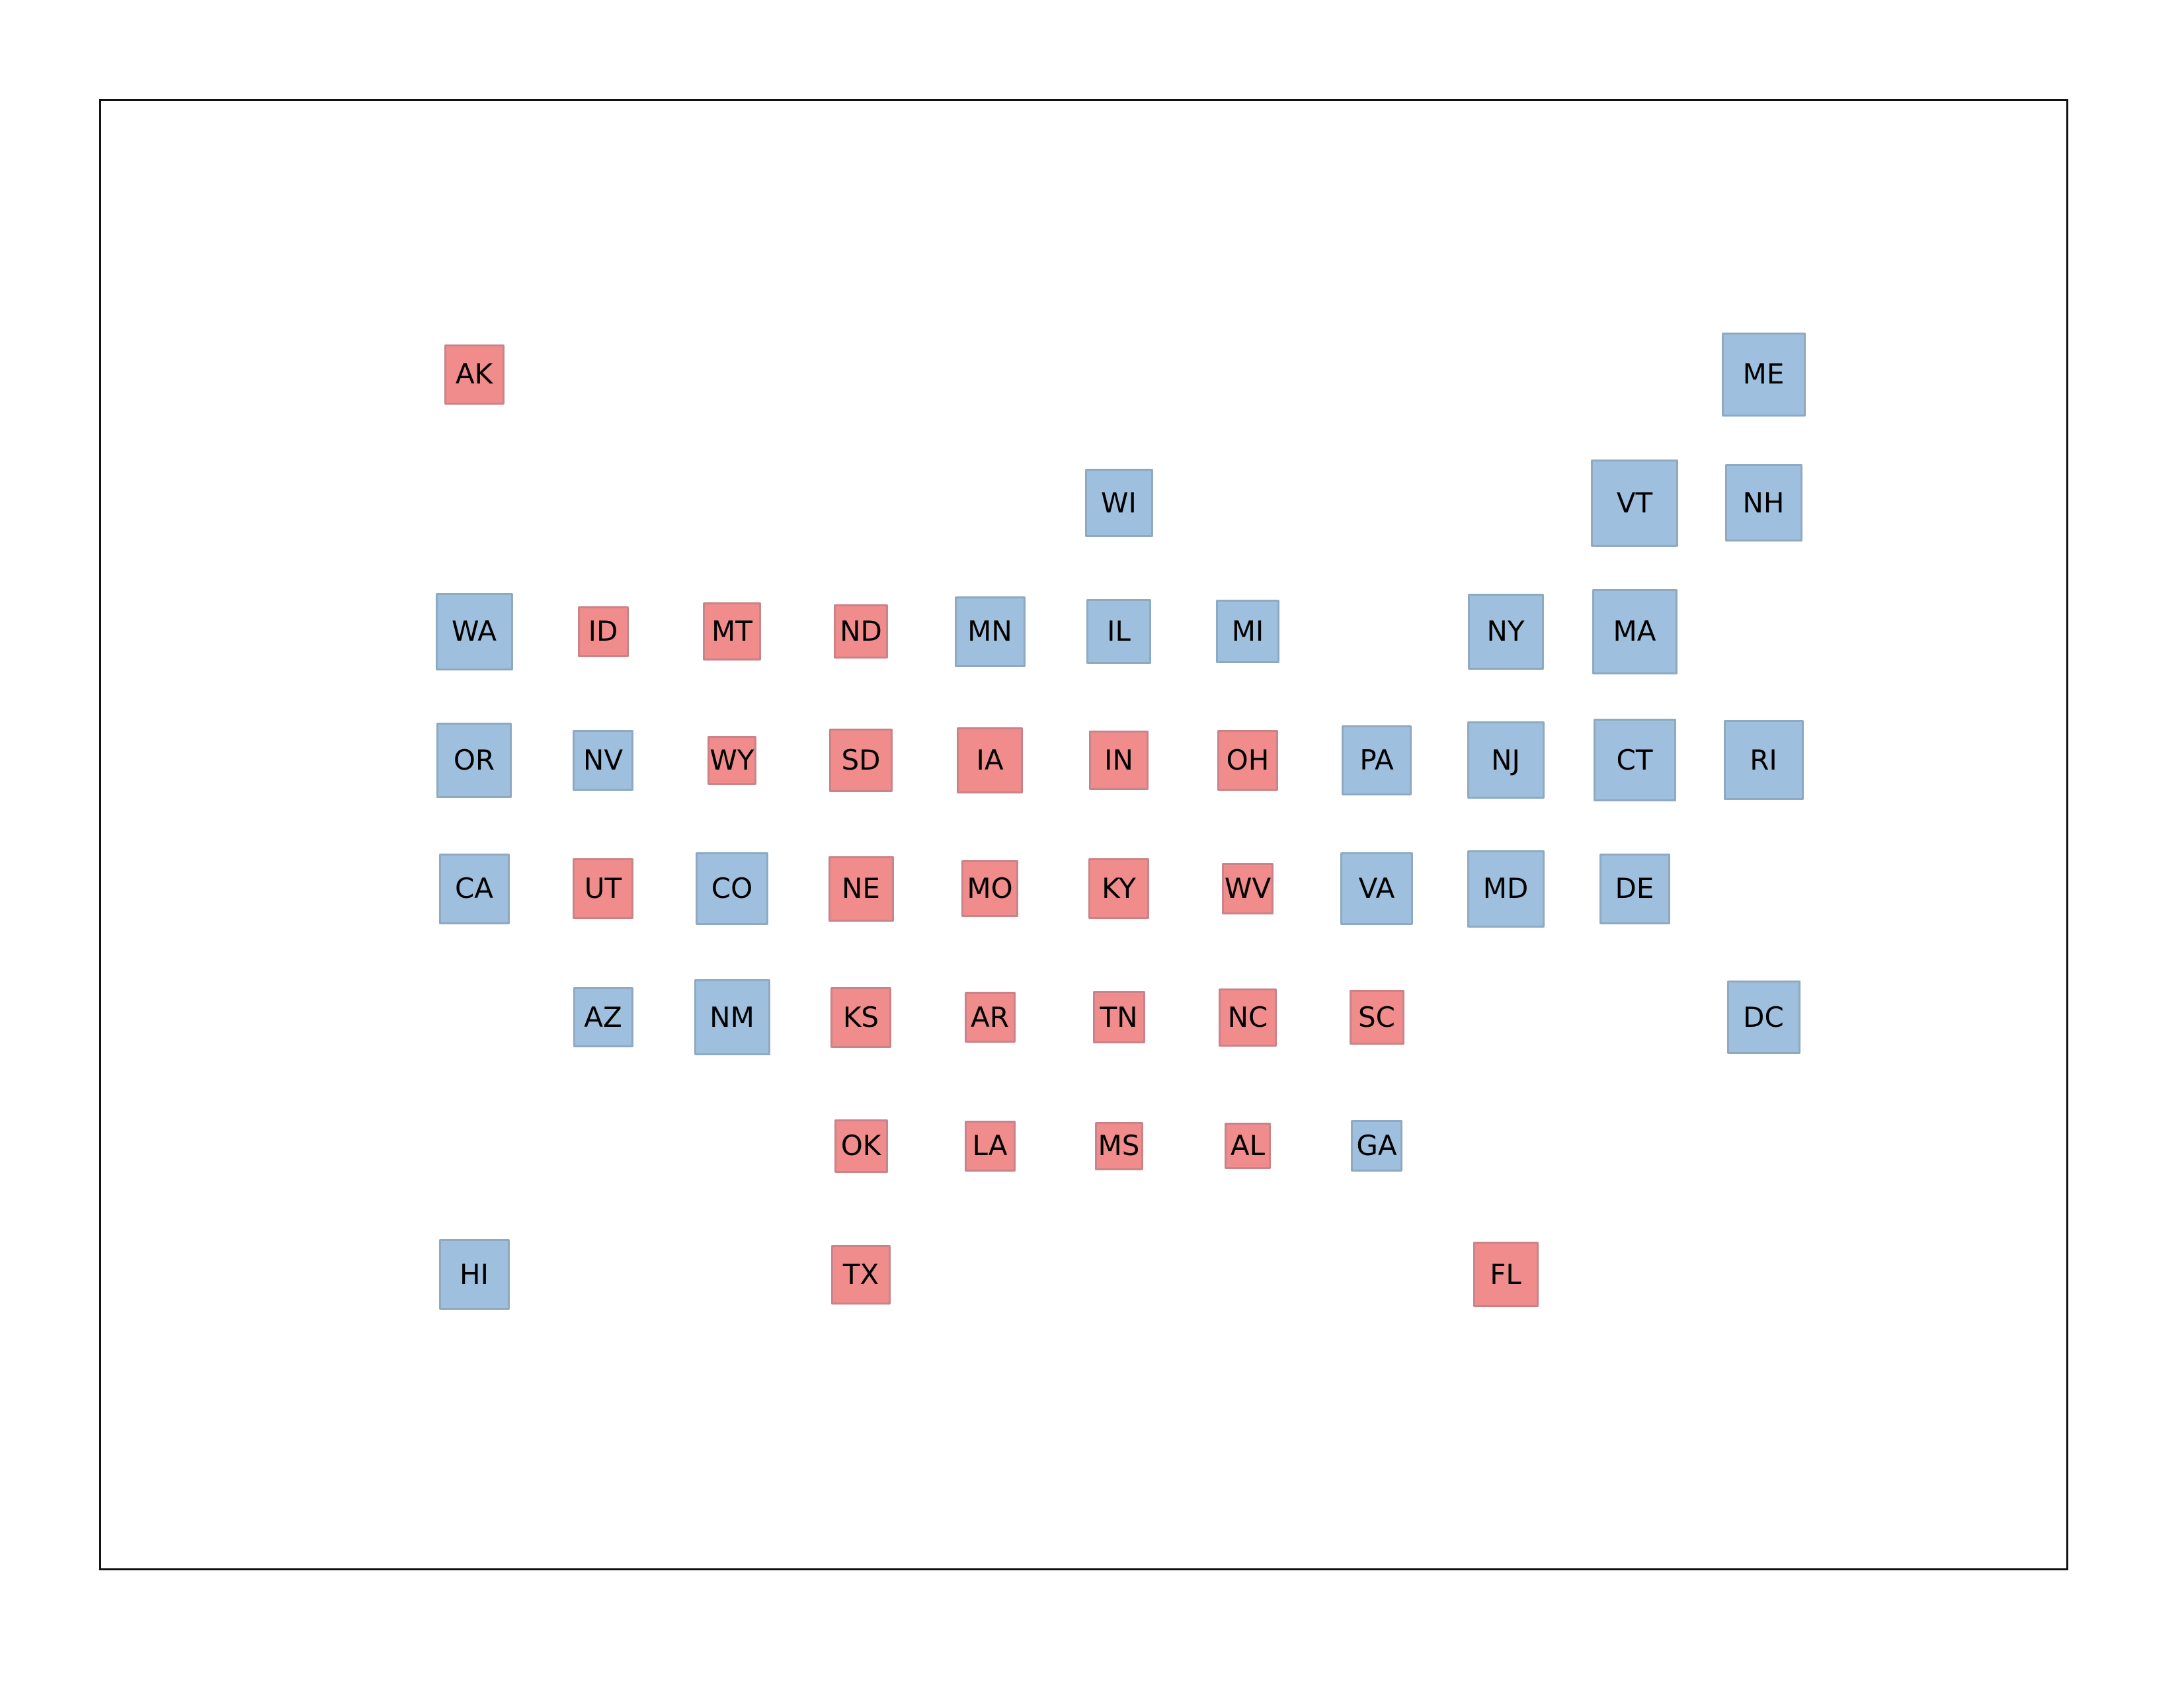 The image size is (2184, 1688). I want to click on state-tile-ok: OK, so click(861, 1146).